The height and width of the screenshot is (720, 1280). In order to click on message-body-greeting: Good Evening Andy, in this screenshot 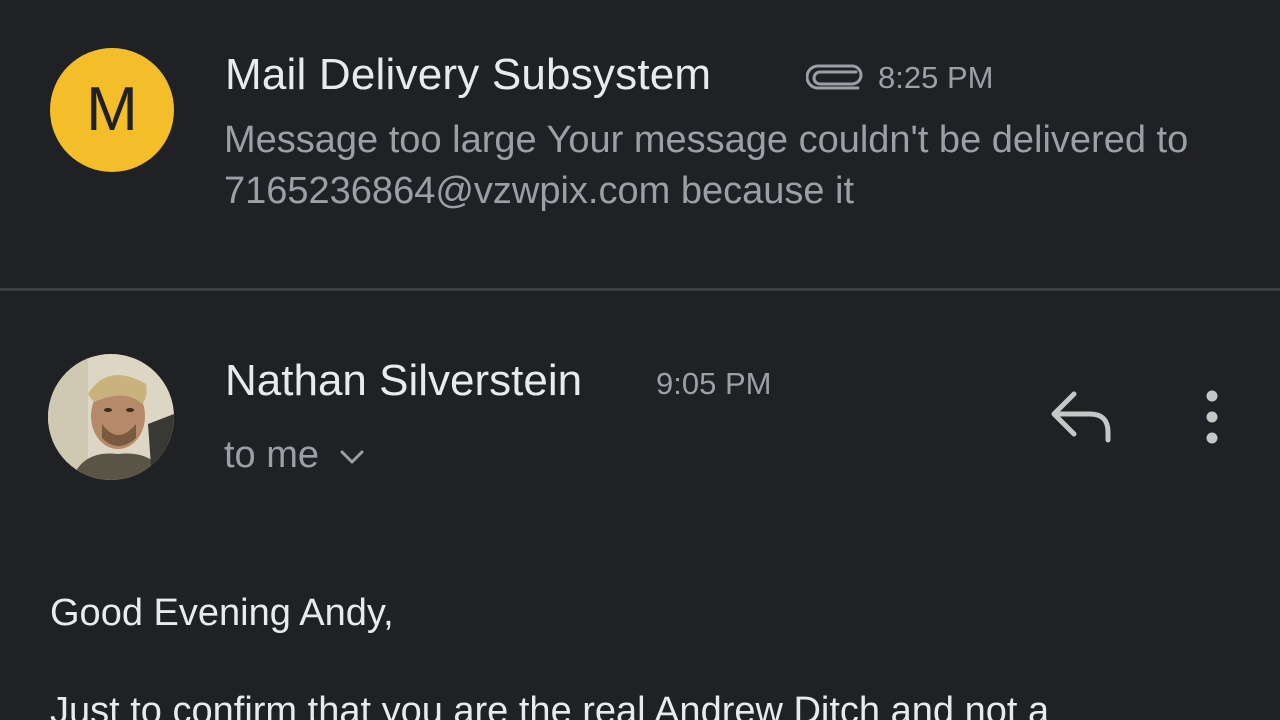, I will do `click(222, 613)`.